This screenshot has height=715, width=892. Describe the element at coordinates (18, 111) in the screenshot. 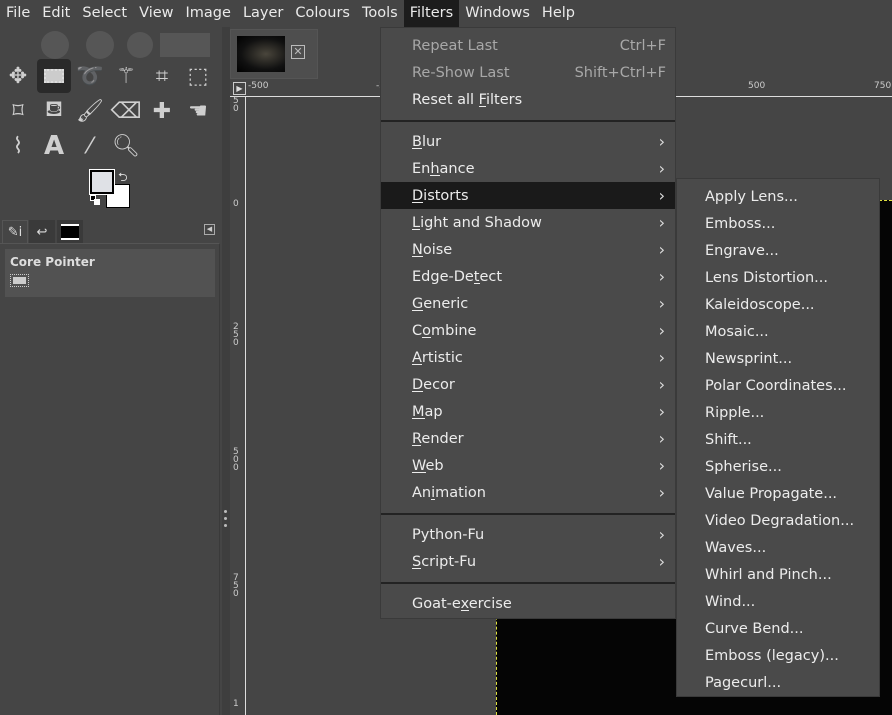

I see `cage-transform-tool-icon: ⌑` at that location.